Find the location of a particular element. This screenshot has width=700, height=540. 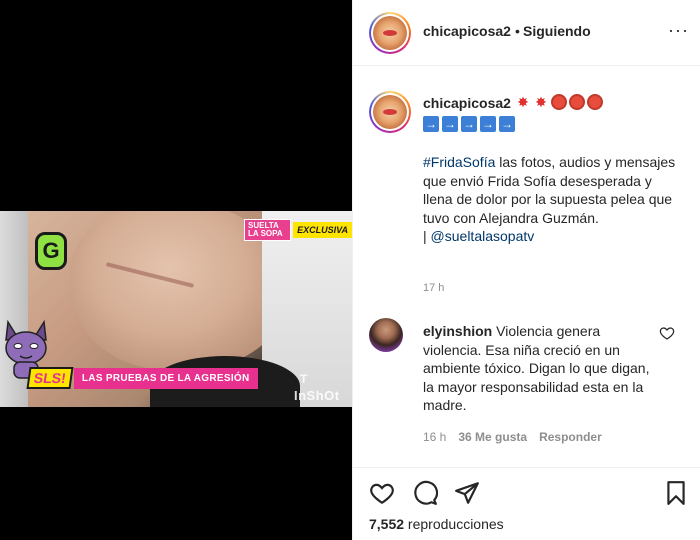

author-username: chicapicosa2 is located at coordinates (467, 31).